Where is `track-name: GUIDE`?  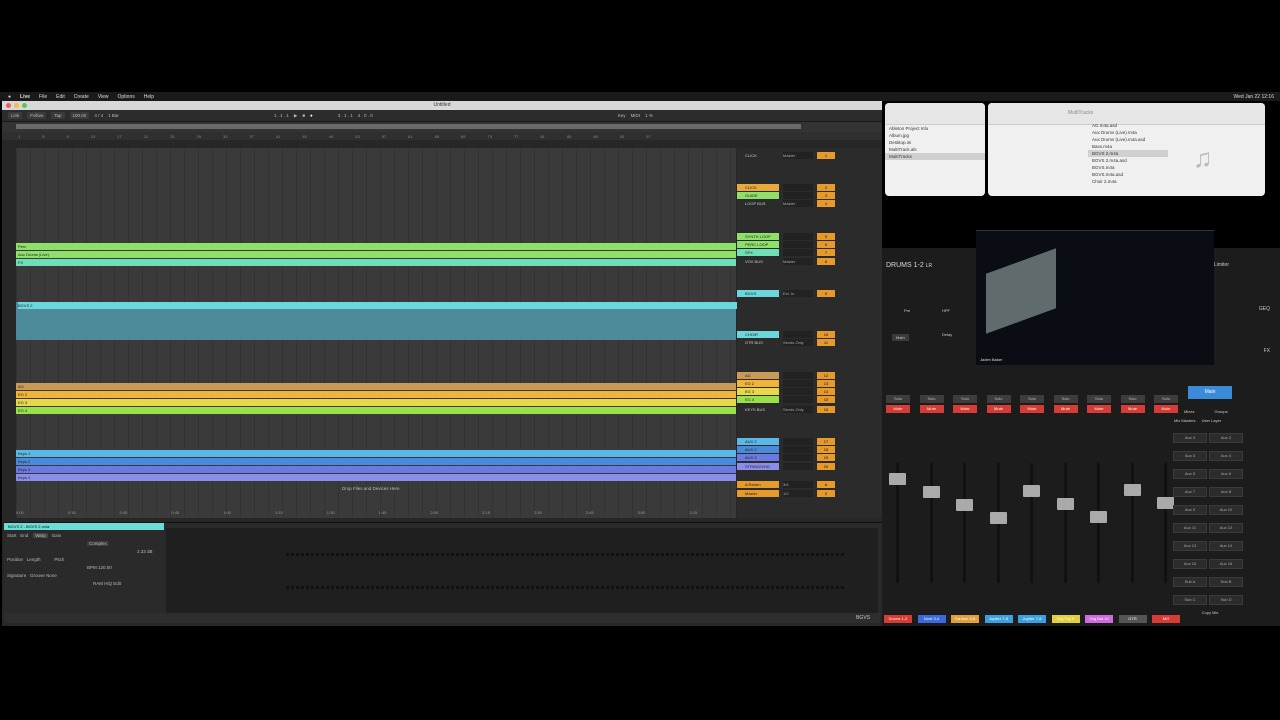 track-name: GUIDE is located at coordinates (758, 195).